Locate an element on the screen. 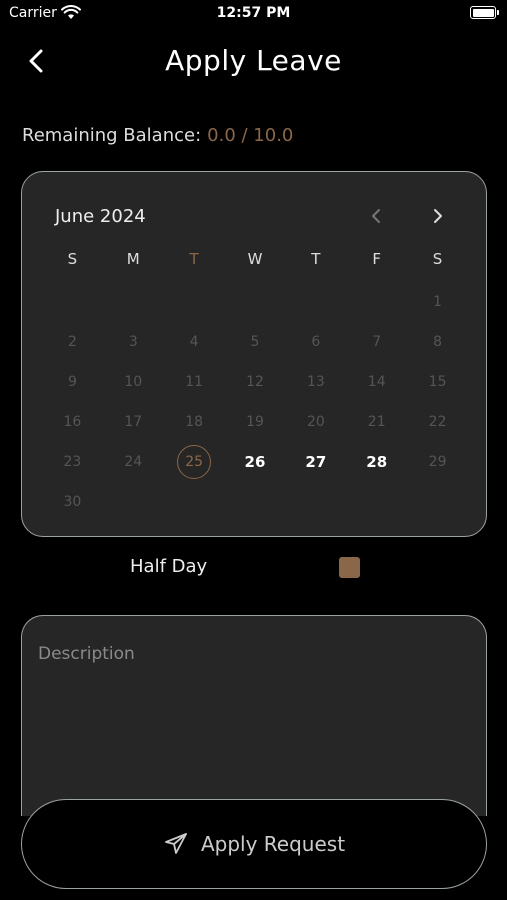 This screenshot has width=507, height=900. calendar-day-label: 15 is located at coordinates (437, 382).